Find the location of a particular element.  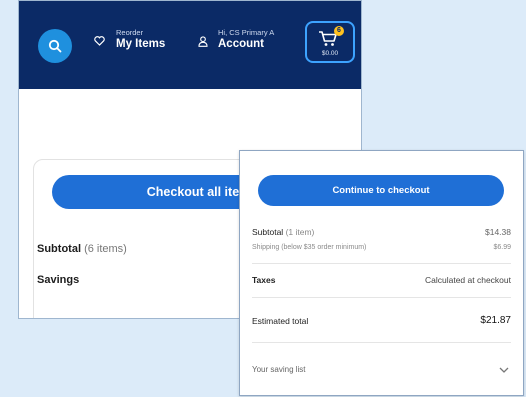

front-subtotal-row: Subtotal (1 item) is located at coordinates (283, 232).